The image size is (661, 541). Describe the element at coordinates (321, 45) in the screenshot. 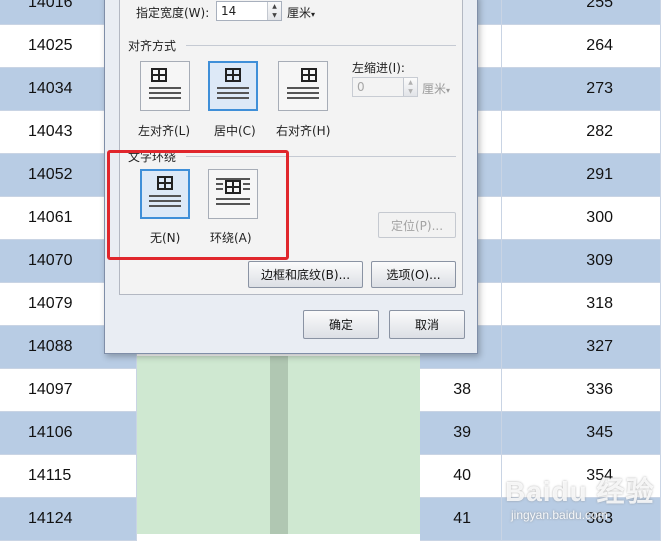

I see `group-divider` at that location.